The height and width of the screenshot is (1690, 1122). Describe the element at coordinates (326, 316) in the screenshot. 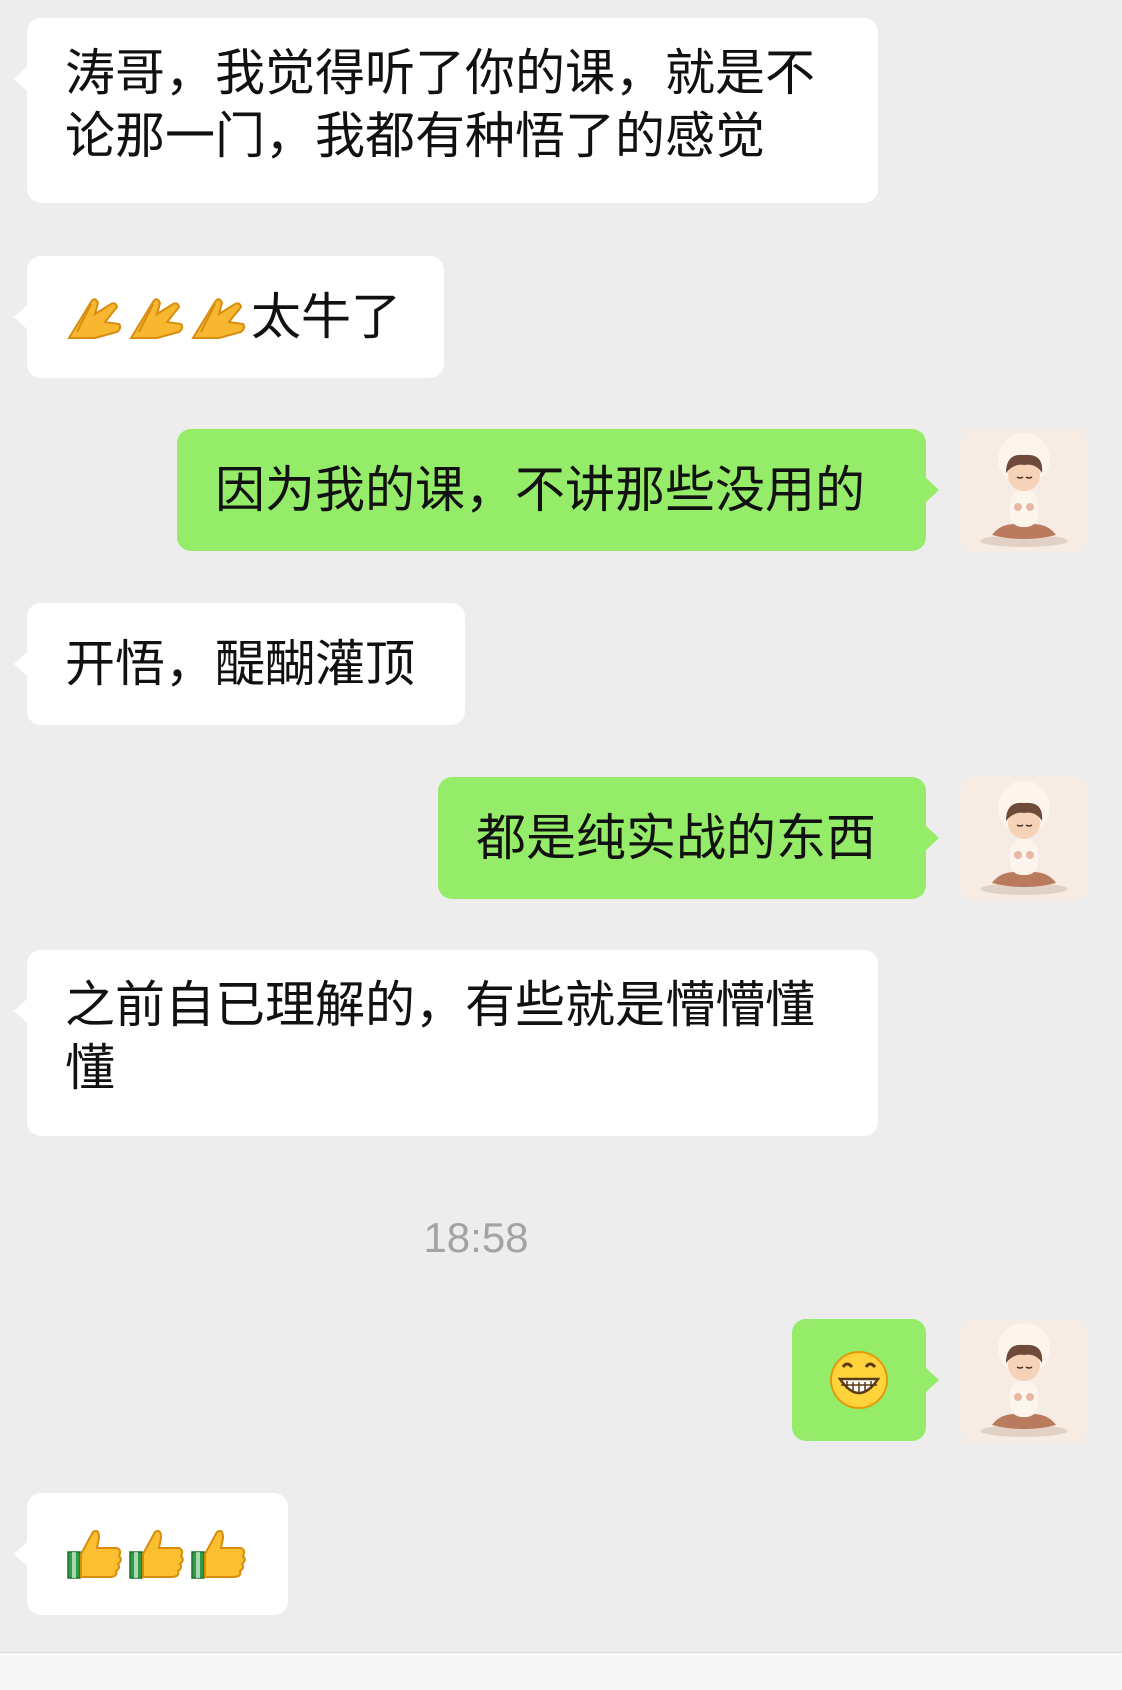

I see `message-text: 太牛了` at that location.